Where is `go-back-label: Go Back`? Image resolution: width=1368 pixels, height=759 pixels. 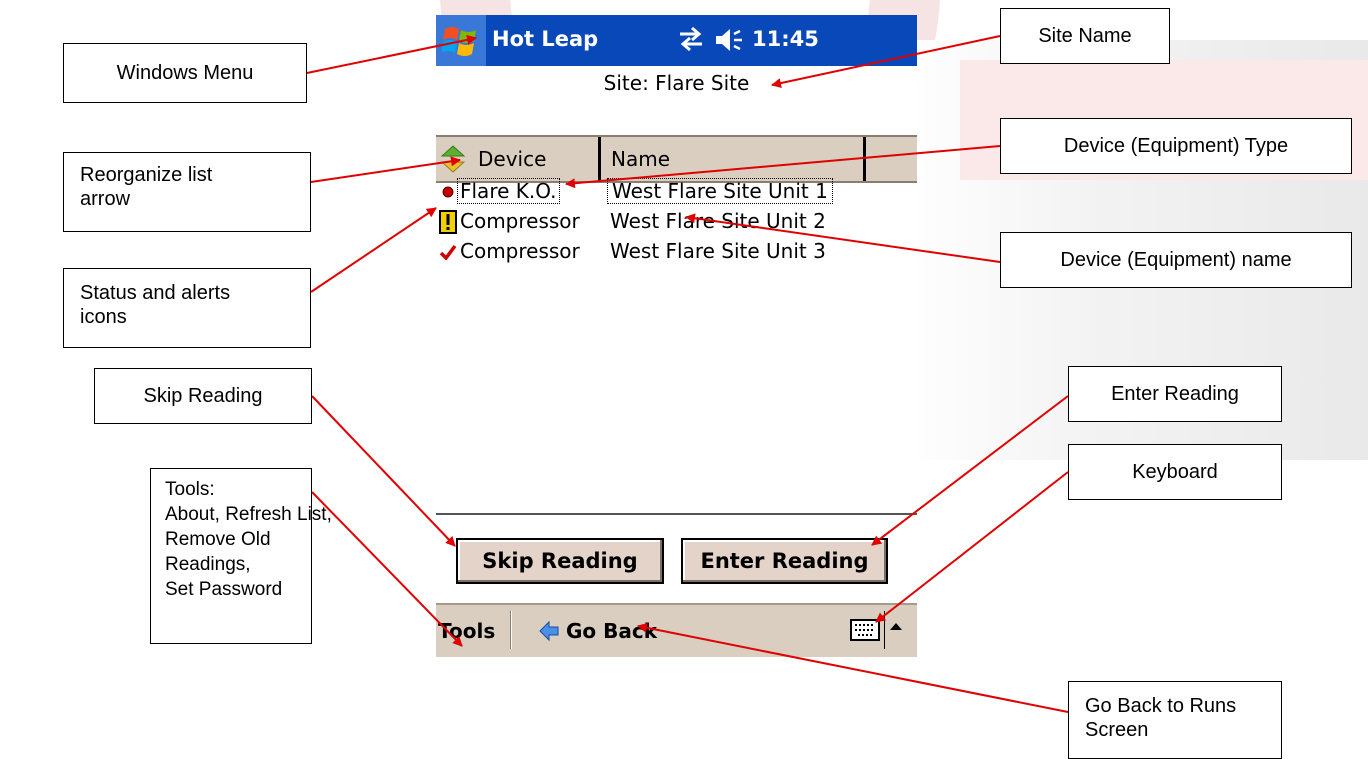 go-back-label: Go Back is located at coordinates (612, 631).